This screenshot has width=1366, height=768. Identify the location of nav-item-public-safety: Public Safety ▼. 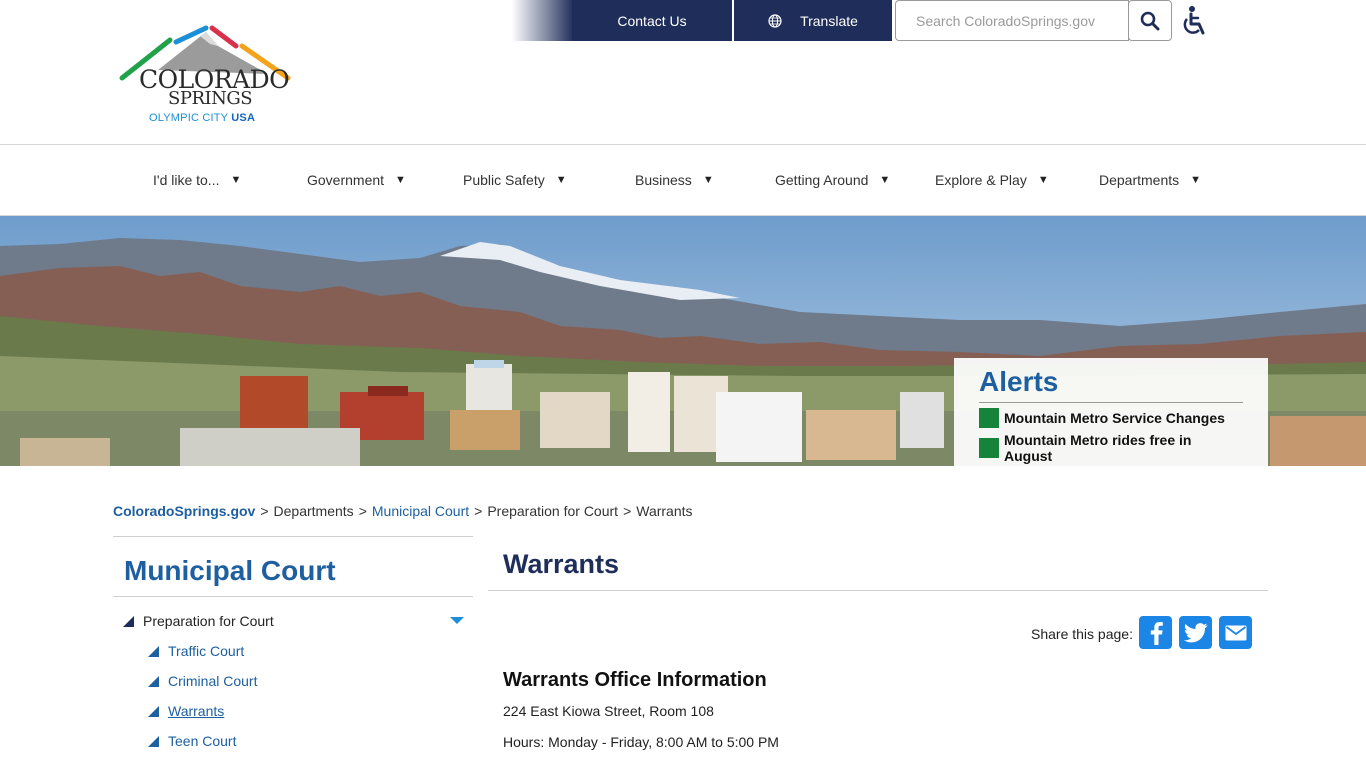
(515, 180).